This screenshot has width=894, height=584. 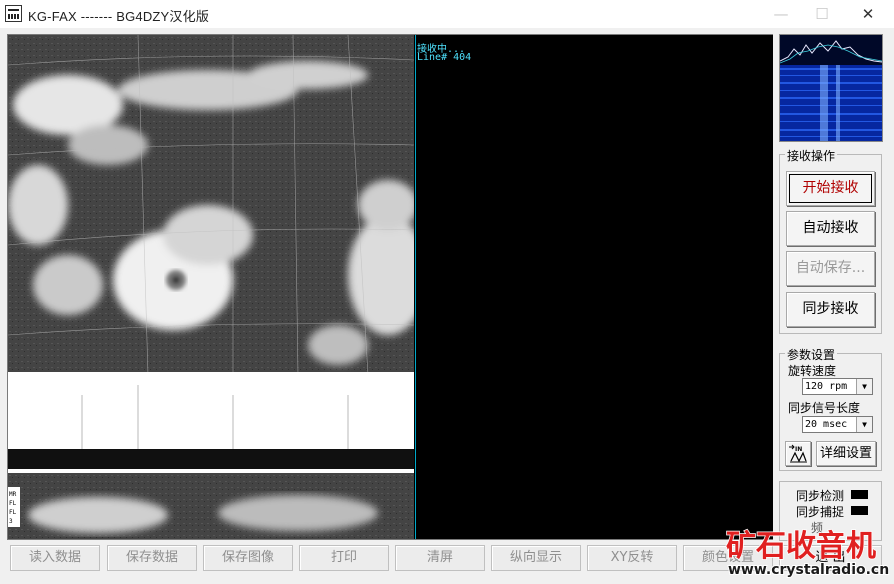 What do you see at coordinates (859, 494) in the screenshot?
I see `sync-detect-indicator` at bounding box center [859, 494].